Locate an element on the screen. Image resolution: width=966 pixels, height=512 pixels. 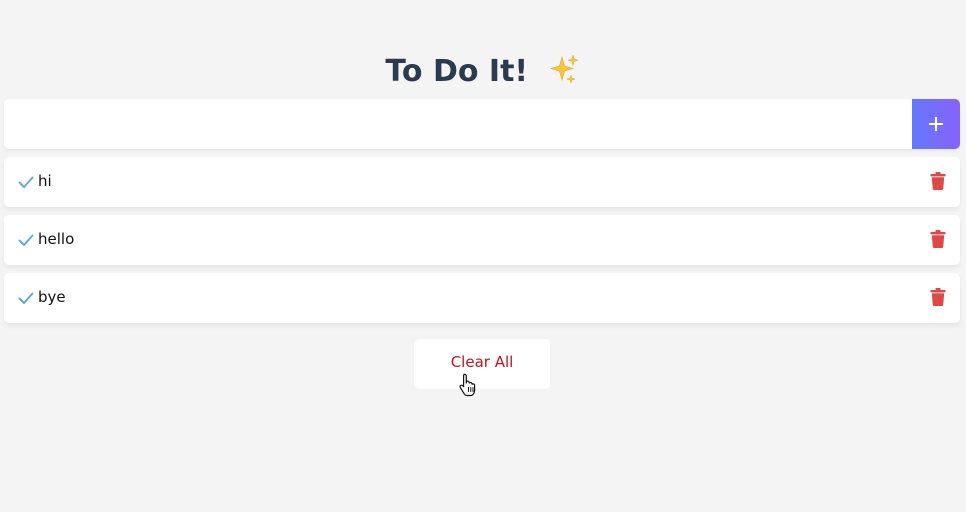
todo-item: hello is located at coordinates (482, 240).